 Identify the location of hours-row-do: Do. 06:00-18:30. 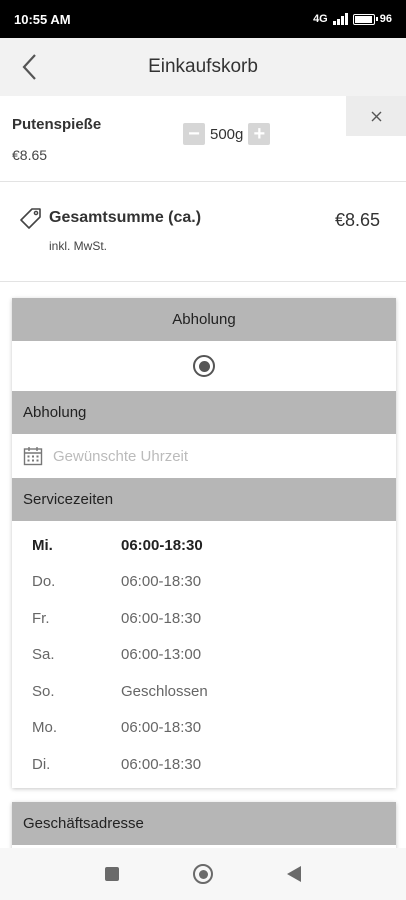
(204, 582).